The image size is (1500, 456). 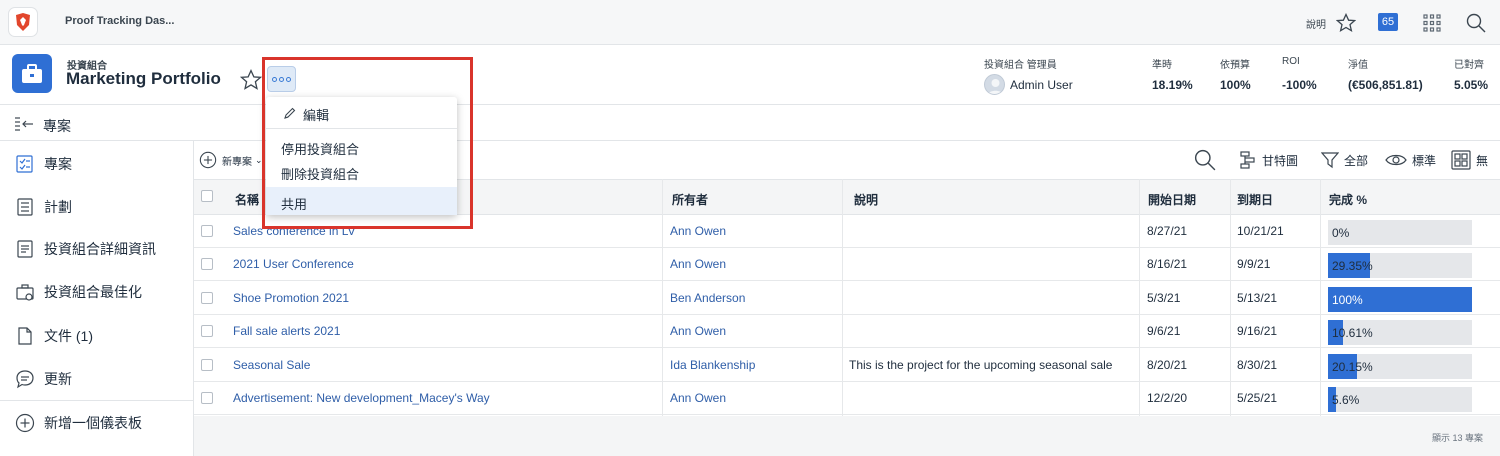 I want to click on progress-label: 5.6%, so click(x=1346, y=400).